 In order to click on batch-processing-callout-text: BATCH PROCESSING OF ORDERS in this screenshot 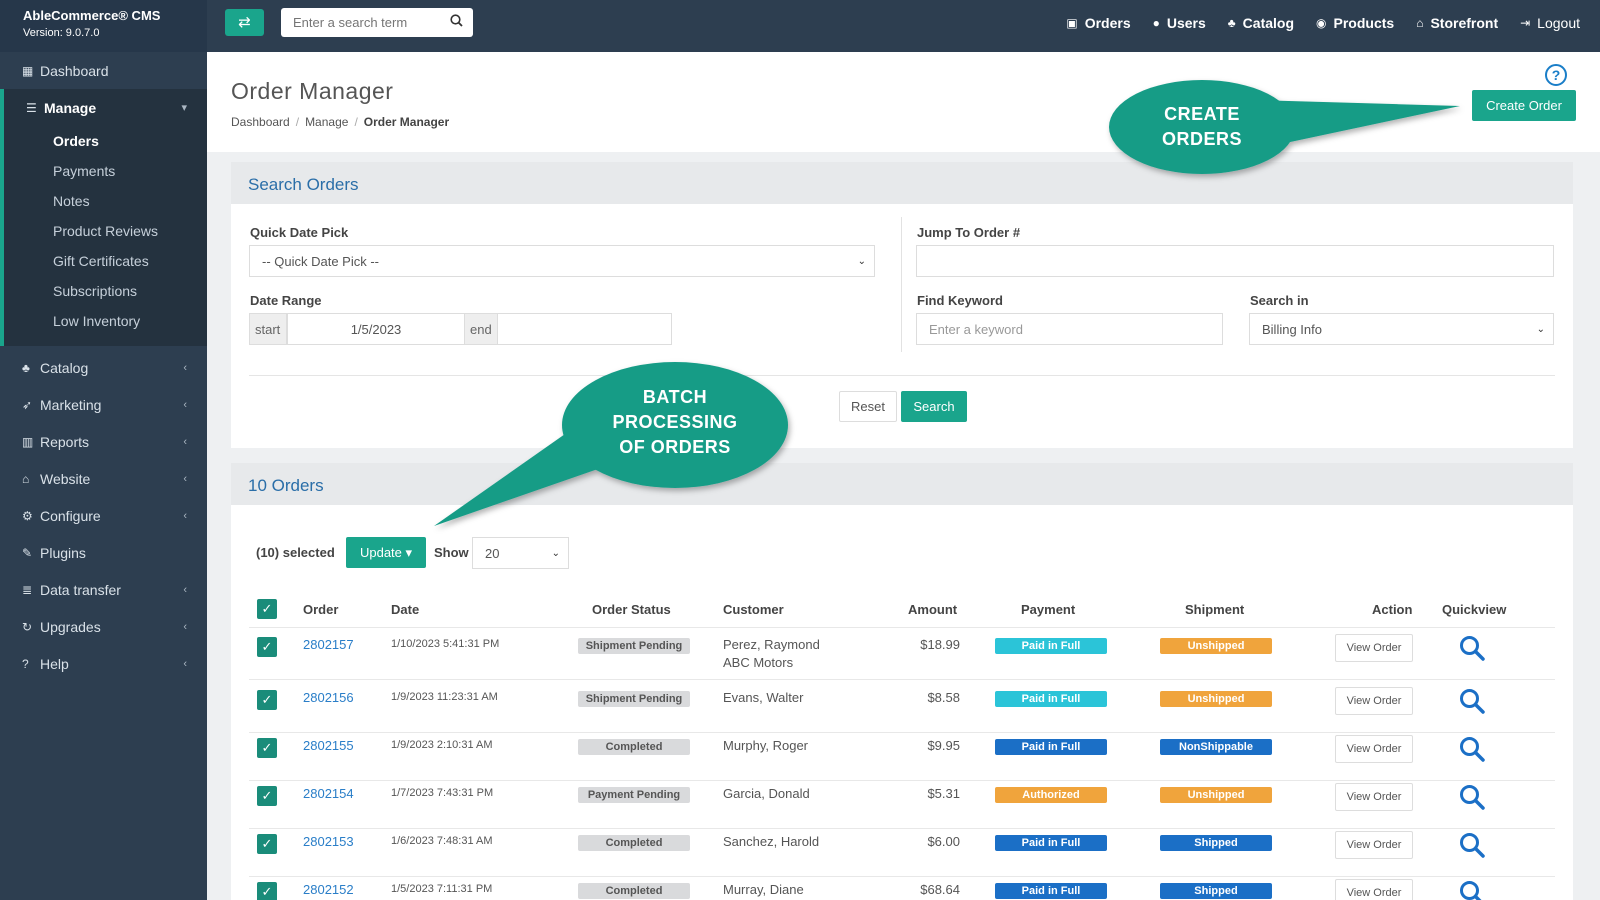, I will do `click(675, 422)`.